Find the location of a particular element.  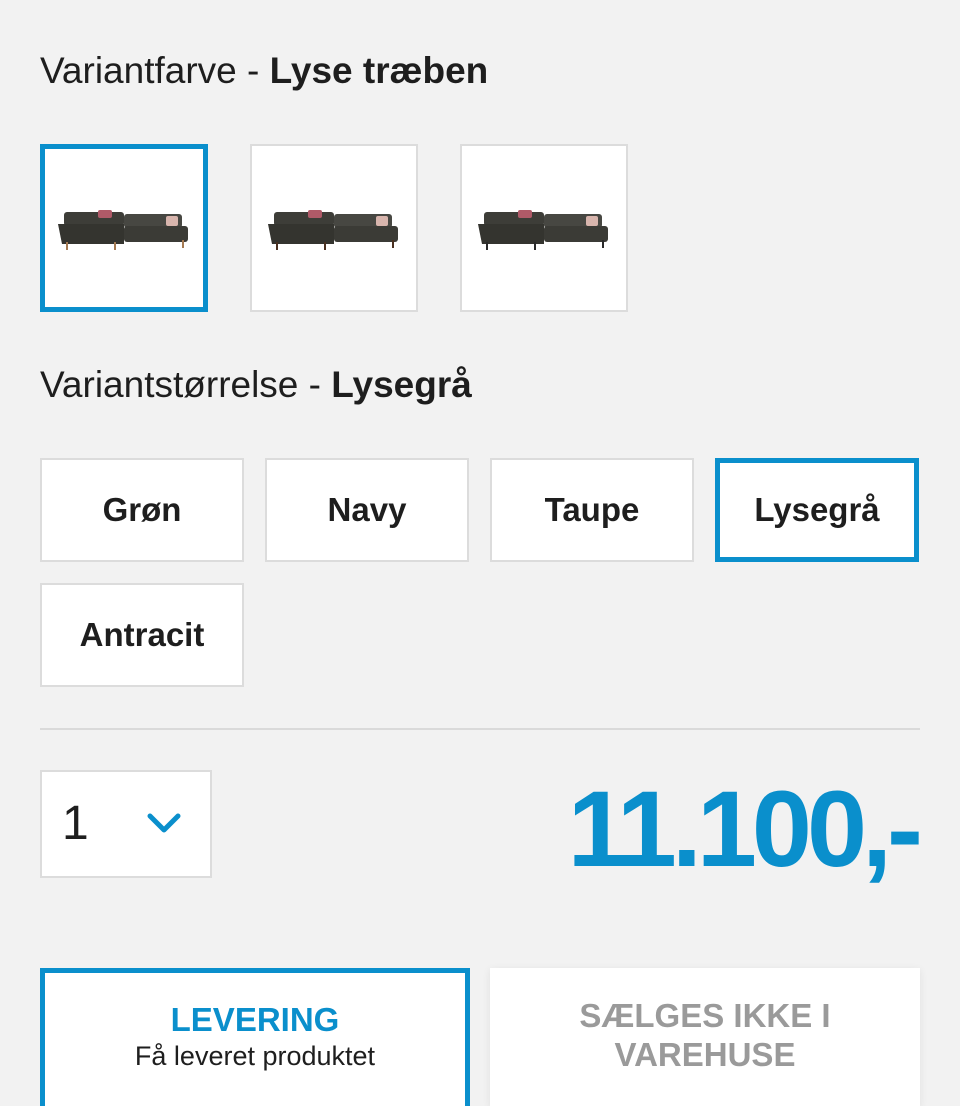

variant-option-taupe: Taupe is located at coordinates (592, 510).